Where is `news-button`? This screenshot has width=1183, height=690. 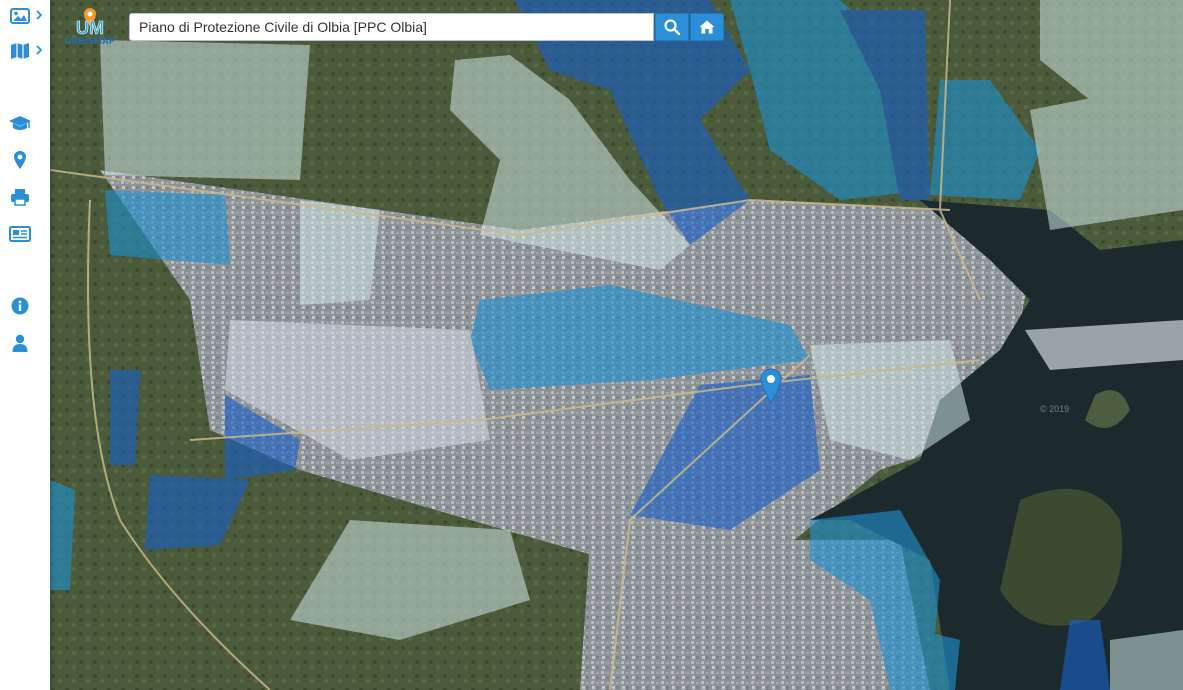
news-button is located at coordinates (20, 234).